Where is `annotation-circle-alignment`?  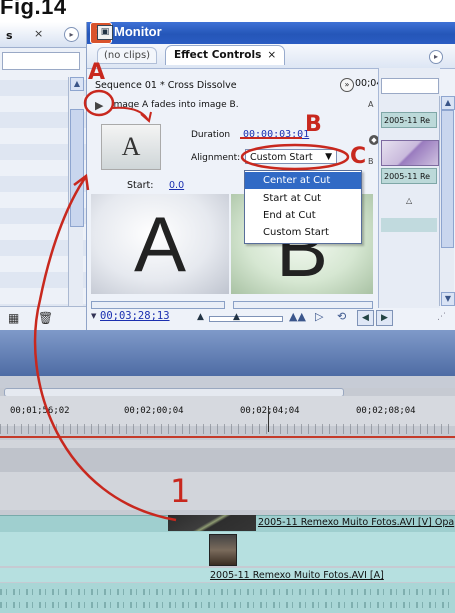
annotation-circle-alignment is located at coordinates (295, 157).